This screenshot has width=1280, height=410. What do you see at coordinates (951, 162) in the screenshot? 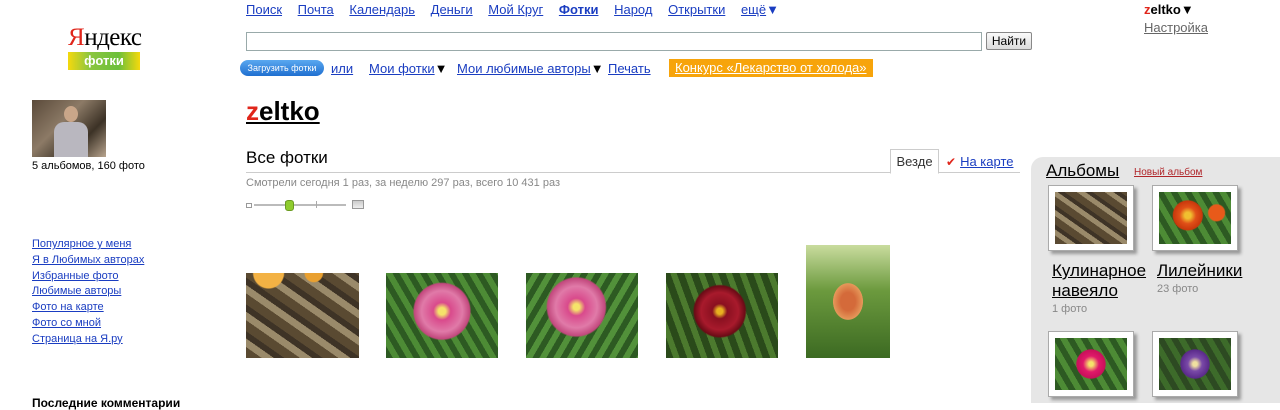
I see `checkmark-icon: ✔` at bounding box center [951, 162].